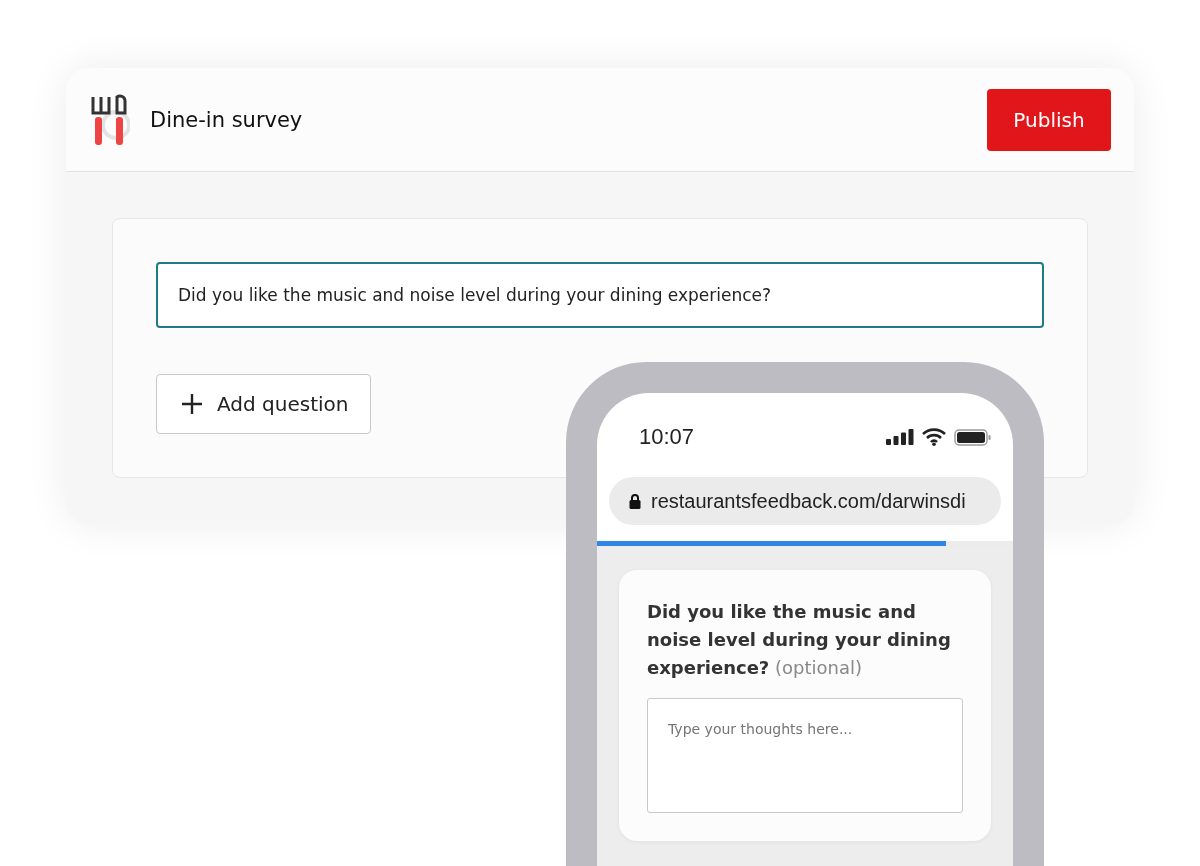 The image size is (1200, 866). I want to click on wifi-icon, so click(934, 437).